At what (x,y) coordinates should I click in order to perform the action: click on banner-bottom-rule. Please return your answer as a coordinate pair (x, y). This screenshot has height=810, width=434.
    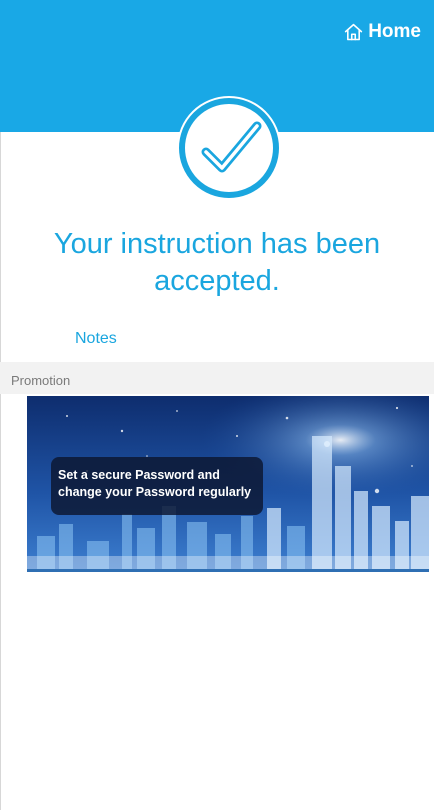
    Looking at the image, I should click on (228, 570).